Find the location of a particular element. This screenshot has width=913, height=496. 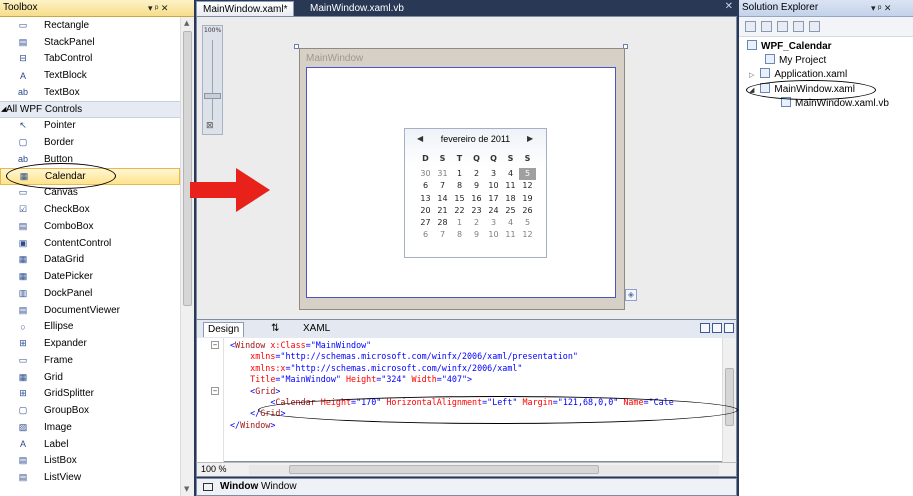

calendar-day: 15 is located at coordinates (459, 199).